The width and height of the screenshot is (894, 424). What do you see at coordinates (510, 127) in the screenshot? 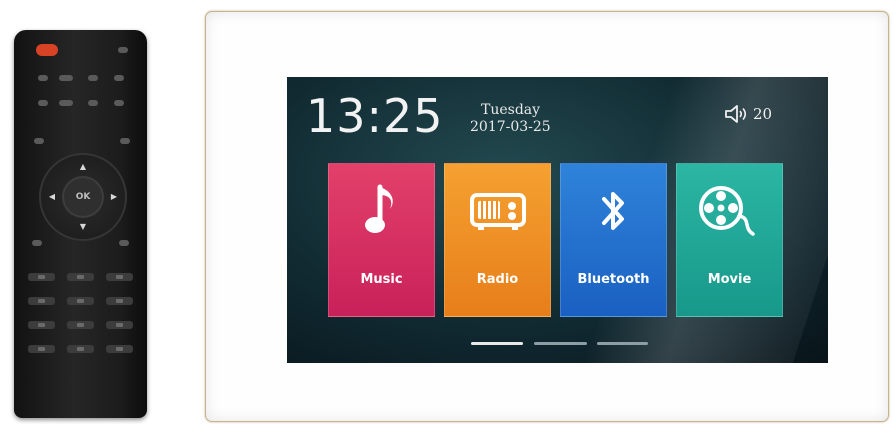
I see `date-label: 2017-03-25` at bounding box center [510, 127].